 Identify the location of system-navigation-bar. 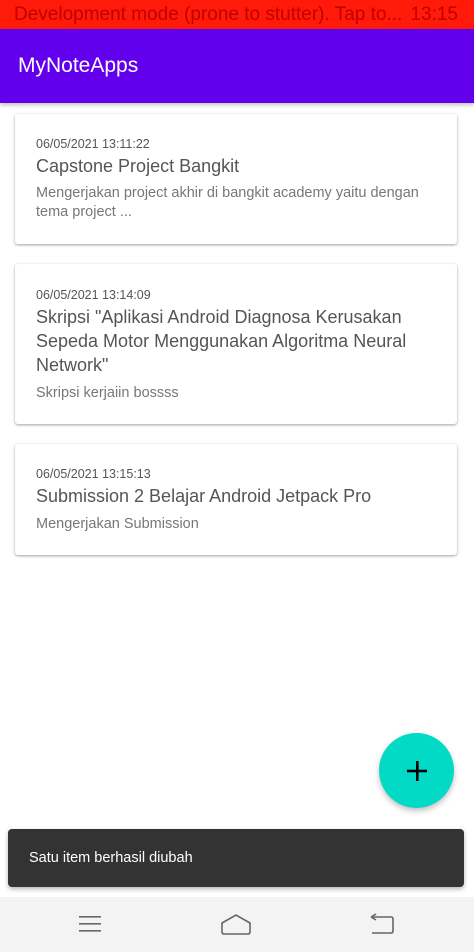
(237, 924).